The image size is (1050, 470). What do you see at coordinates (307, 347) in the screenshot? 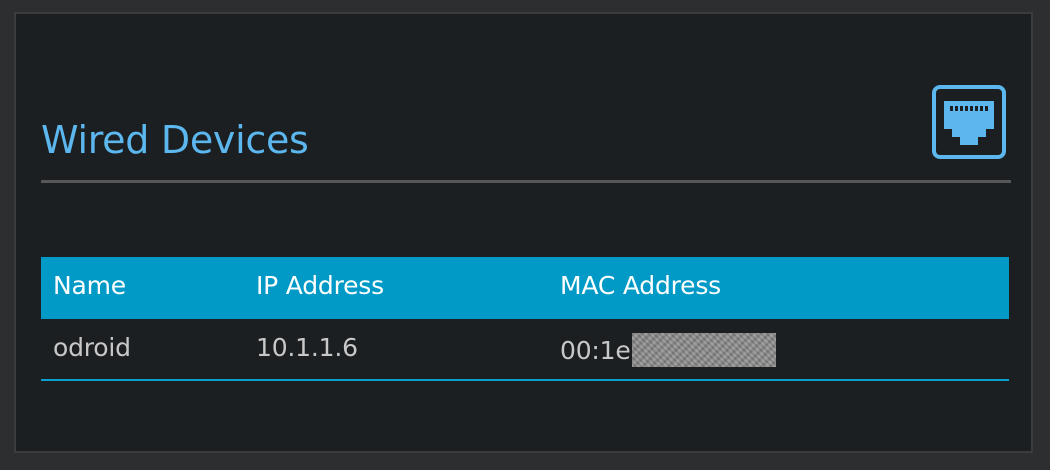
I see `device-ip-cell: 10.1.1.6` at bounding box center [307, 347].